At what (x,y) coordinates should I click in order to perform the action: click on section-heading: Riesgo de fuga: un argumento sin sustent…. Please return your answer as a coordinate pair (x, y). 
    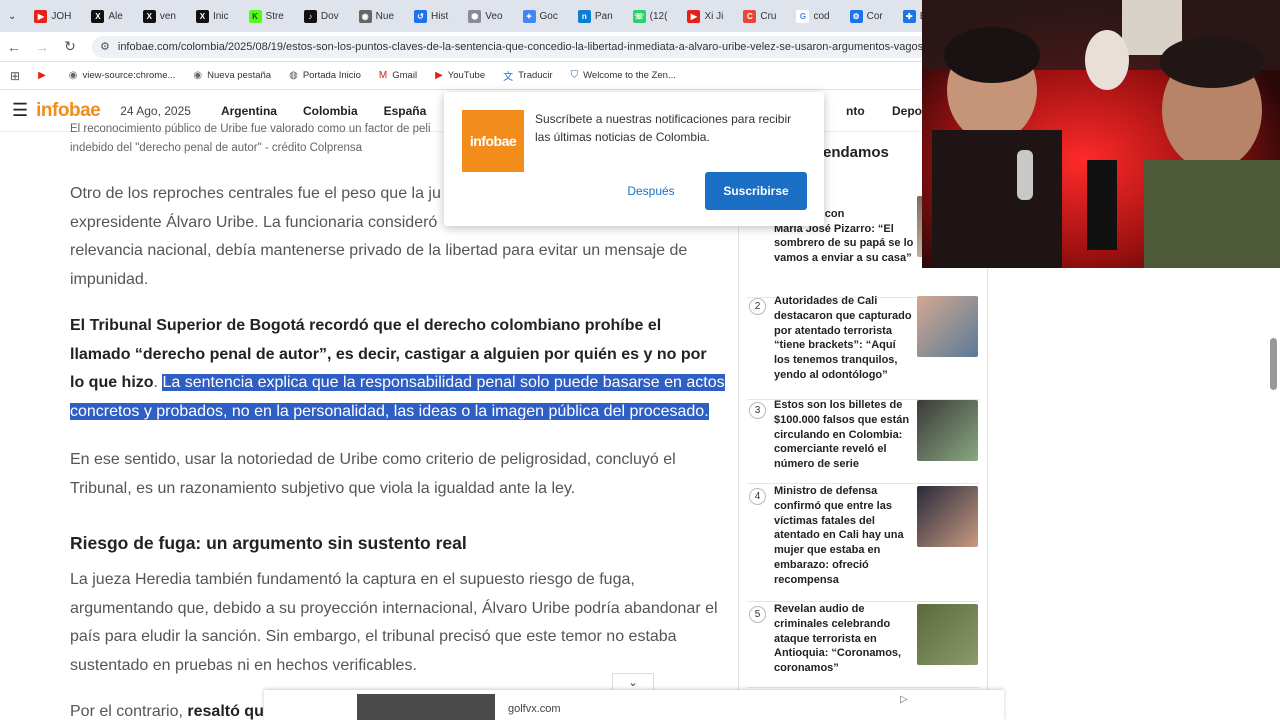
    Looking at the image, I should click on (268, 543).